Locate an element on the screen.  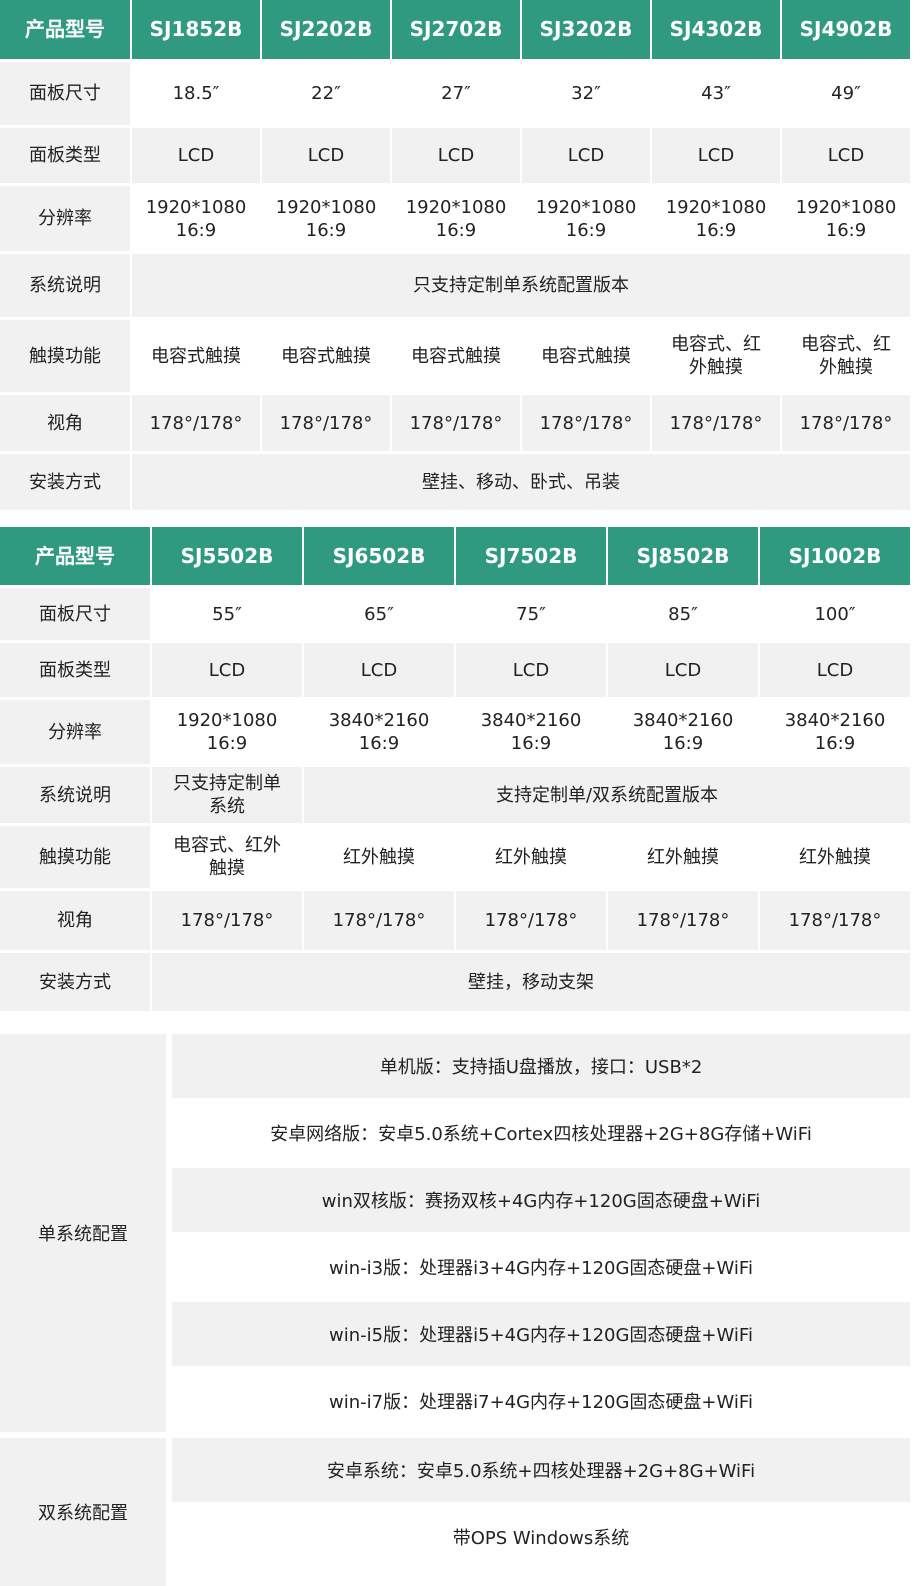
panel-size-value: 49″ is located at coordinates (846, 93).